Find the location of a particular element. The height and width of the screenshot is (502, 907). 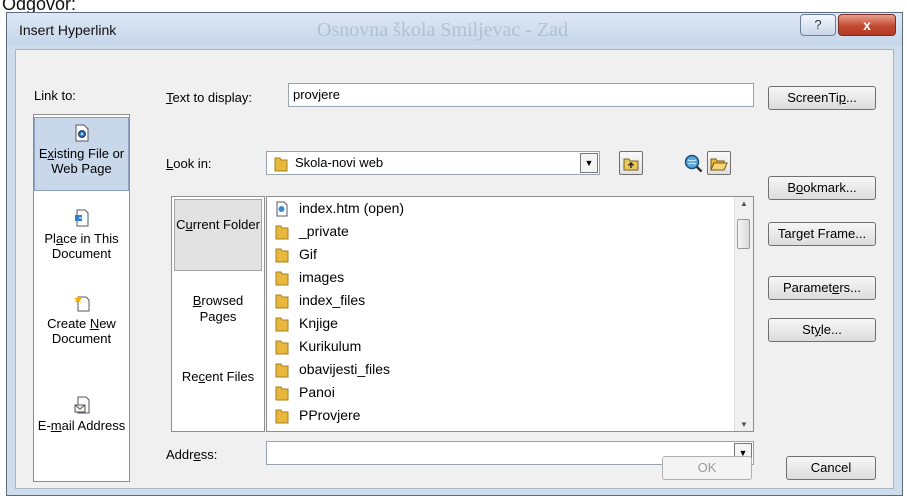

link-to-place-in-document: Place in This Document is located at coordinates (81, 237).